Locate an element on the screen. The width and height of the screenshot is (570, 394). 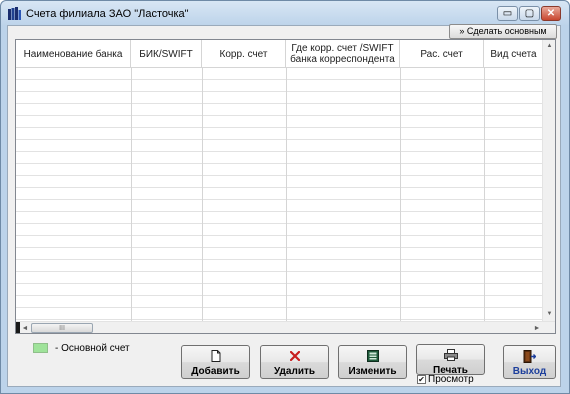
preview-checkbox: ✔ is located at coordinates (421, 379).